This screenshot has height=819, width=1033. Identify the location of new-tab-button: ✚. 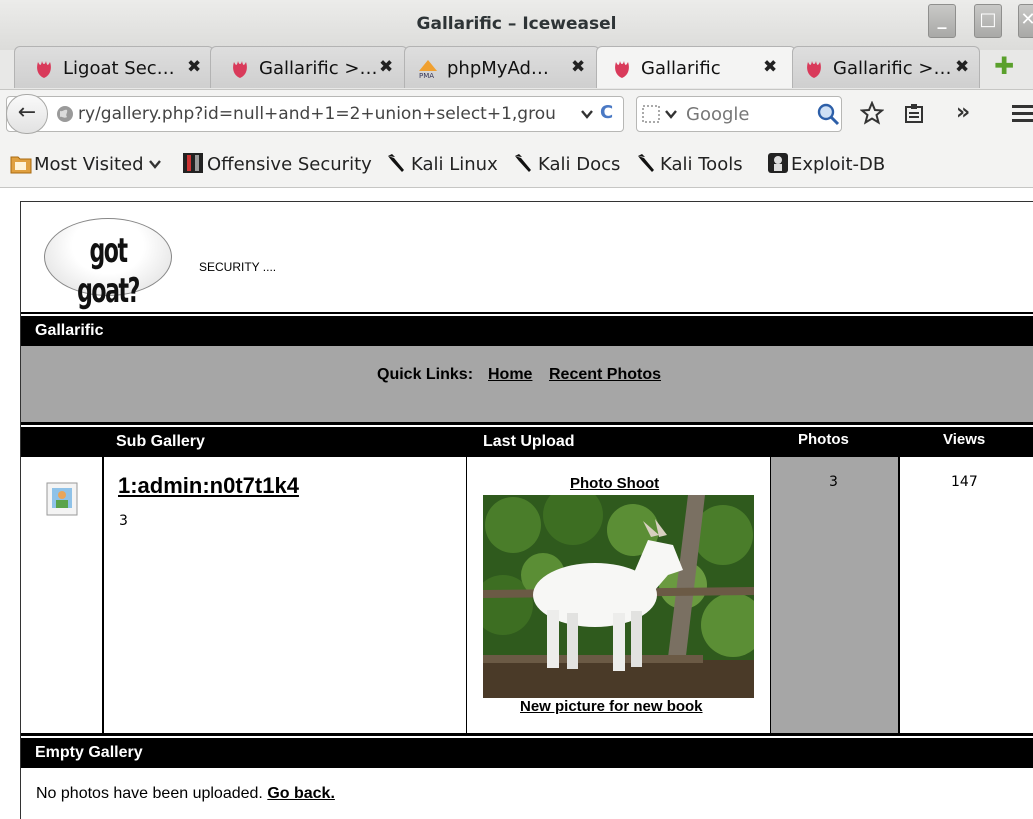
(1004, 66).